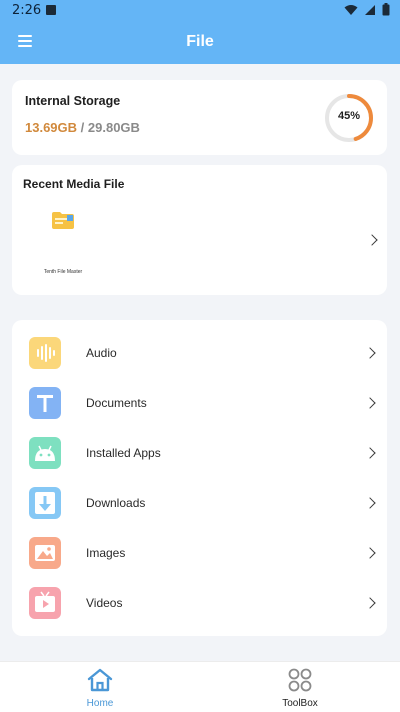 This screenshot has width=400, height=712. What do you see at coordinates (199, 353) in the screenshot?
I see `category-audio: Audio` at bounding box center [199, 353].